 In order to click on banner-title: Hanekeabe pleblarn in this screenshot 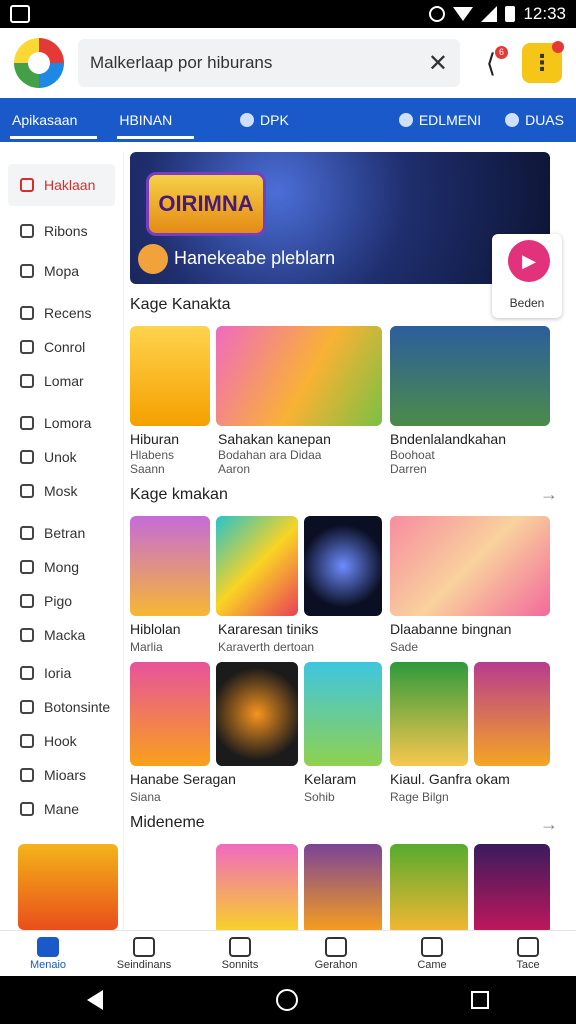, I will do `click(255, 258)`.